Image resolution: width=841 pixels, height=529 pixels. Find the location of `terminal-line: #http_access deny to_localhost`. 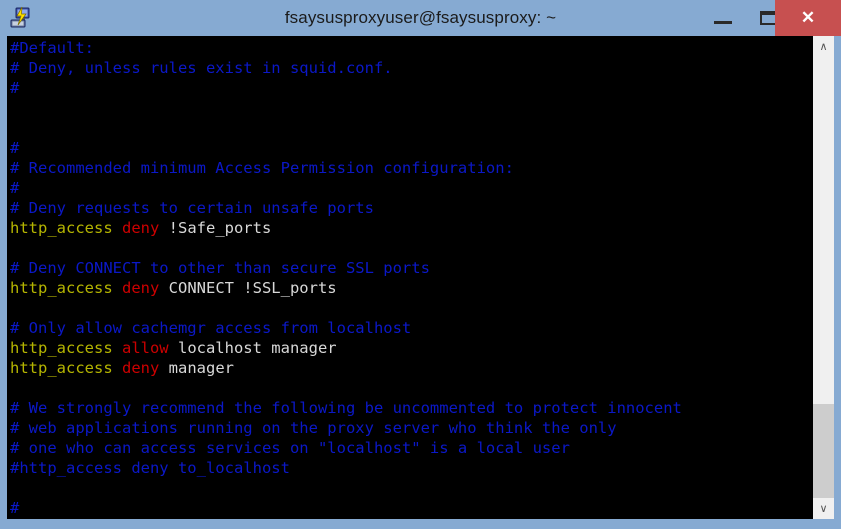

terminal-line: #http_access deny to_localhost is located at coordinates (410, 468).